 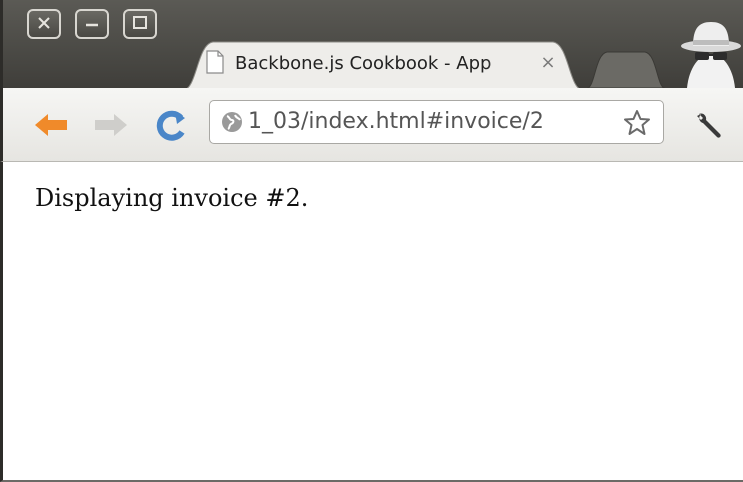 I want to click on address-bar: 1_03/index.html#invoice/2, so click(x=436, y=122).